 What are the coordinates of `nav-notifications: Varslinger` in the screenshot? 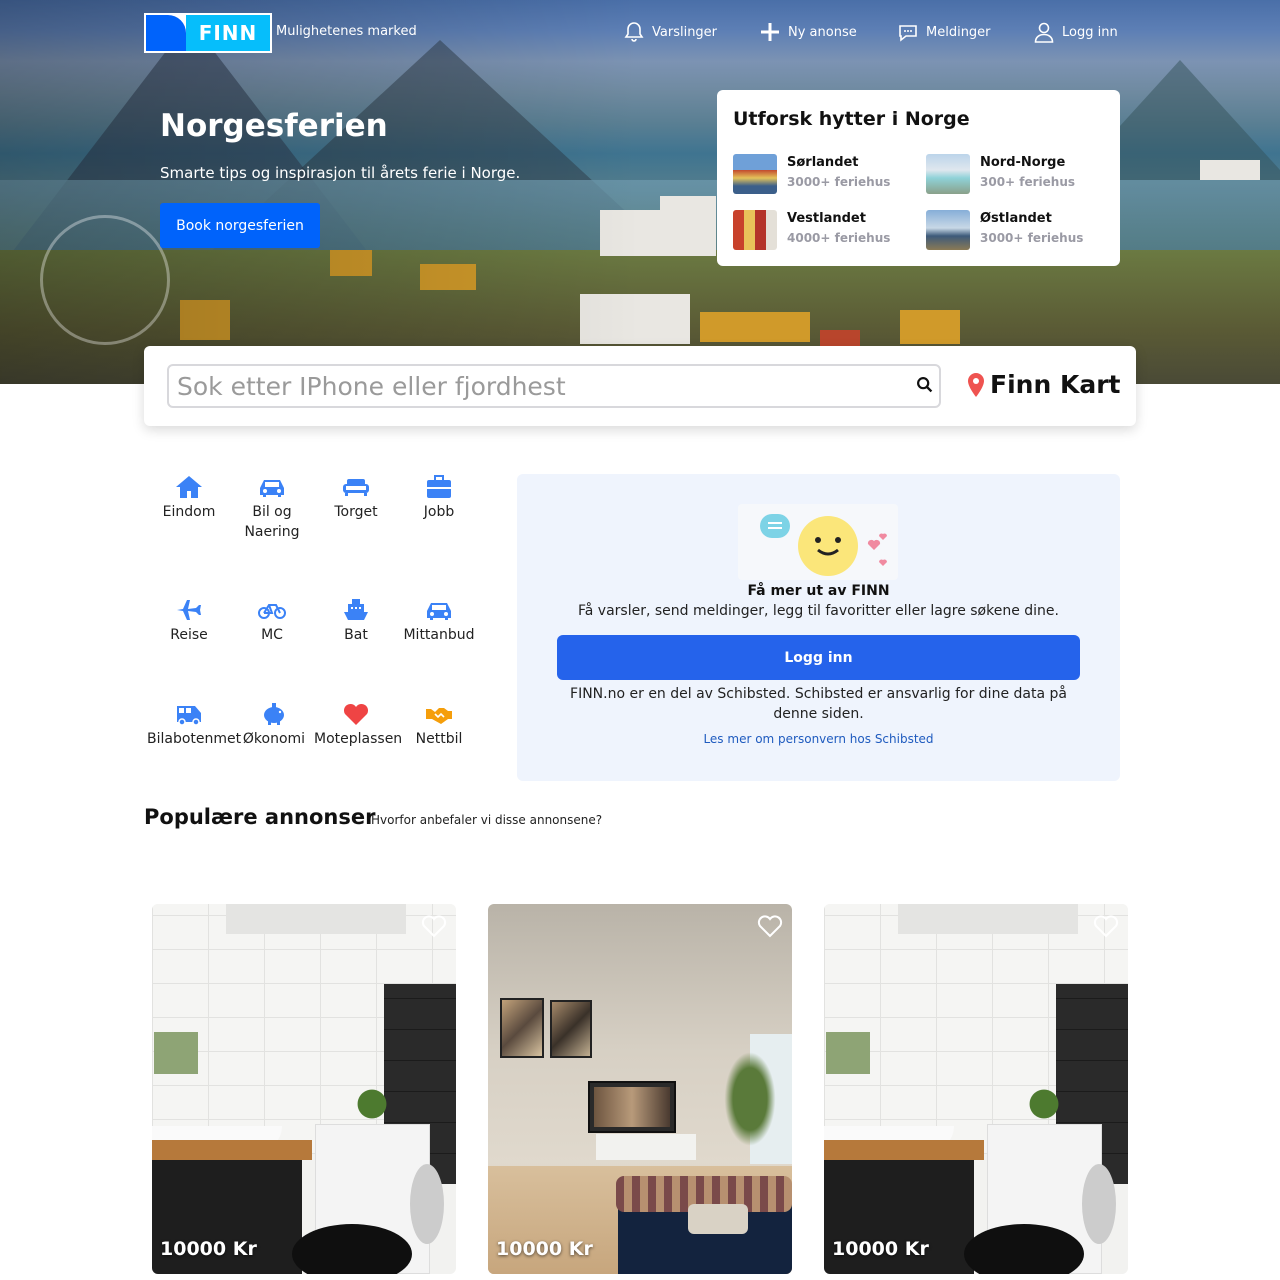 It's located at (669, 32).